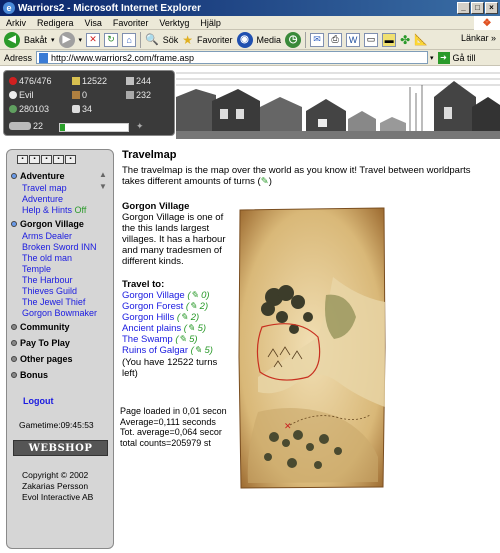 This screenshot has height=553, width=500. Describe the element at coordinates (244, 39) in the screenshot. I see `media-icon: ◉` at that location.